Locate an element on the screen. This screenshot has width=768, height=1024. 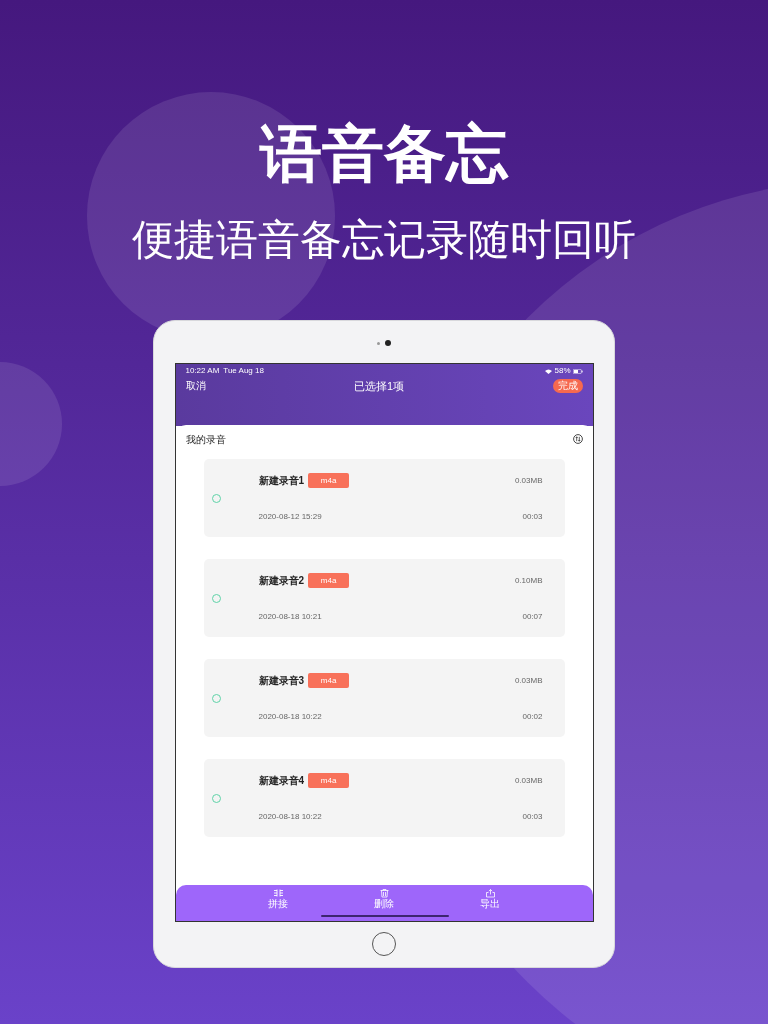
recording-name: 新建录音2 is located at coordinates (281, 581).